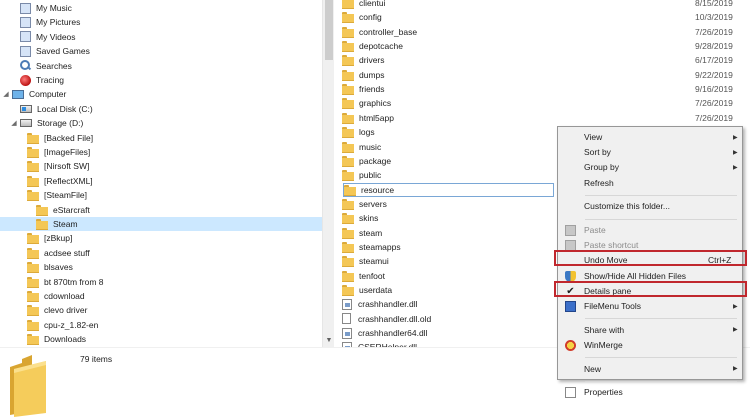  I want to click on file-date: 10/3/2019, so click(714, 17).